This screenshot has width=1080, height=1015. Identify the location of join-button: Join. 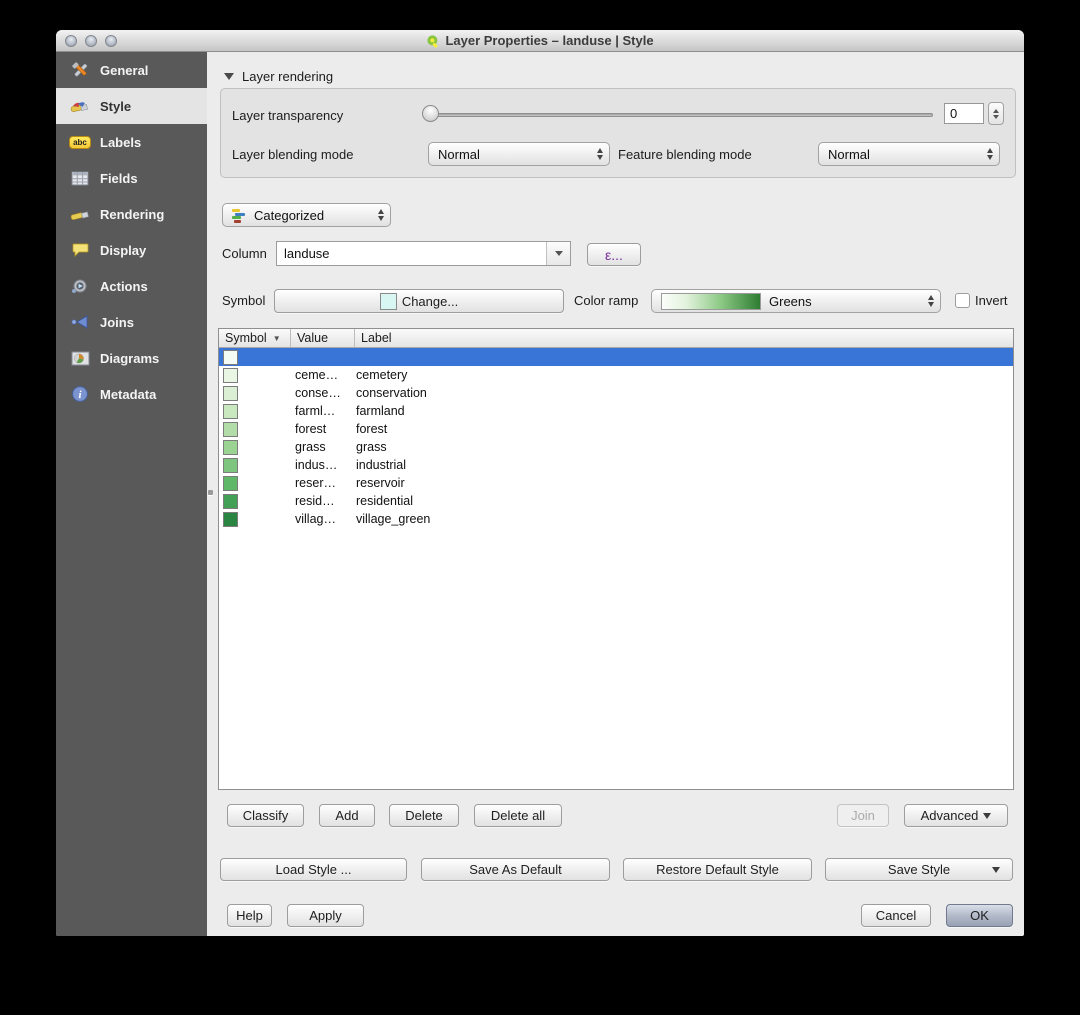
(863, 815).